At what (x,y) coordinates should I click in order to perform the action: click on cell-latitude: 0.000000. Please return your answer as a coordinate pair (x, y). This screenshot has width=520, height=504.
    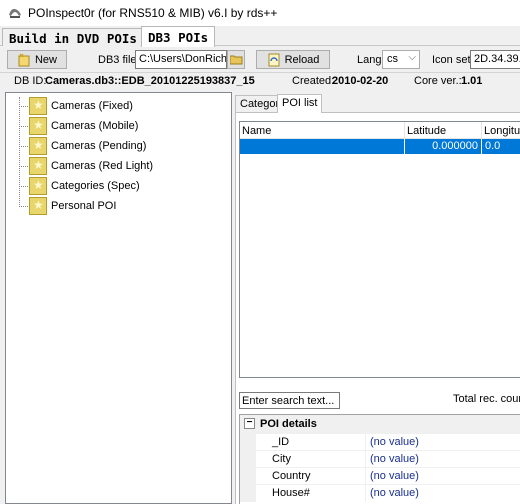
    Looking at the image, I should click on (443, 146).